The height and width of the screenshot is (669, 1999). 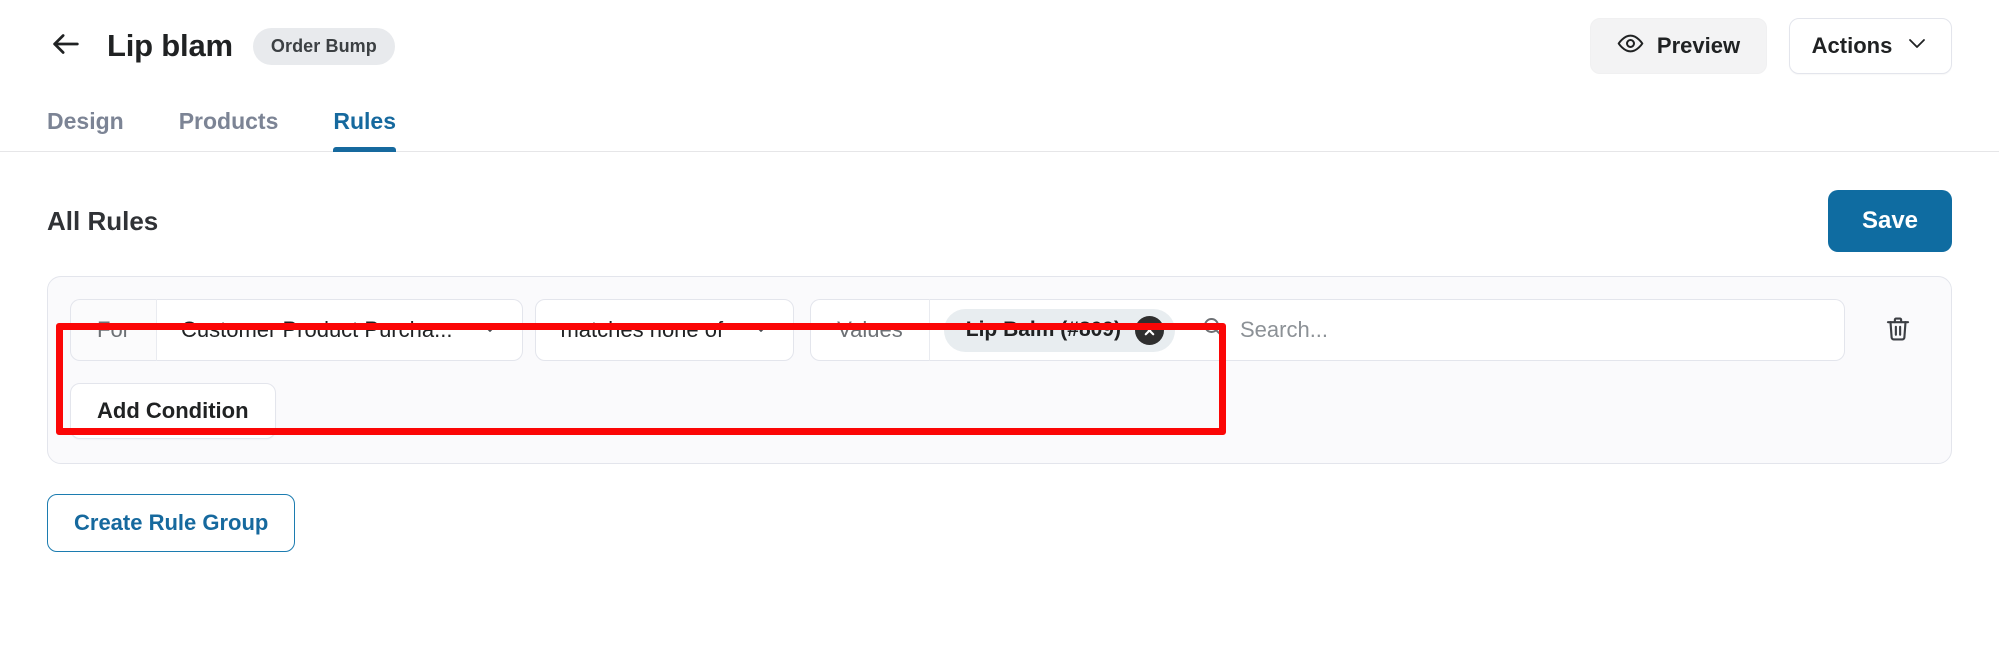 What do you see at coordinates (113, 330) in the screenshot?
I see `for-label: For` at bounding box center [113, 330].